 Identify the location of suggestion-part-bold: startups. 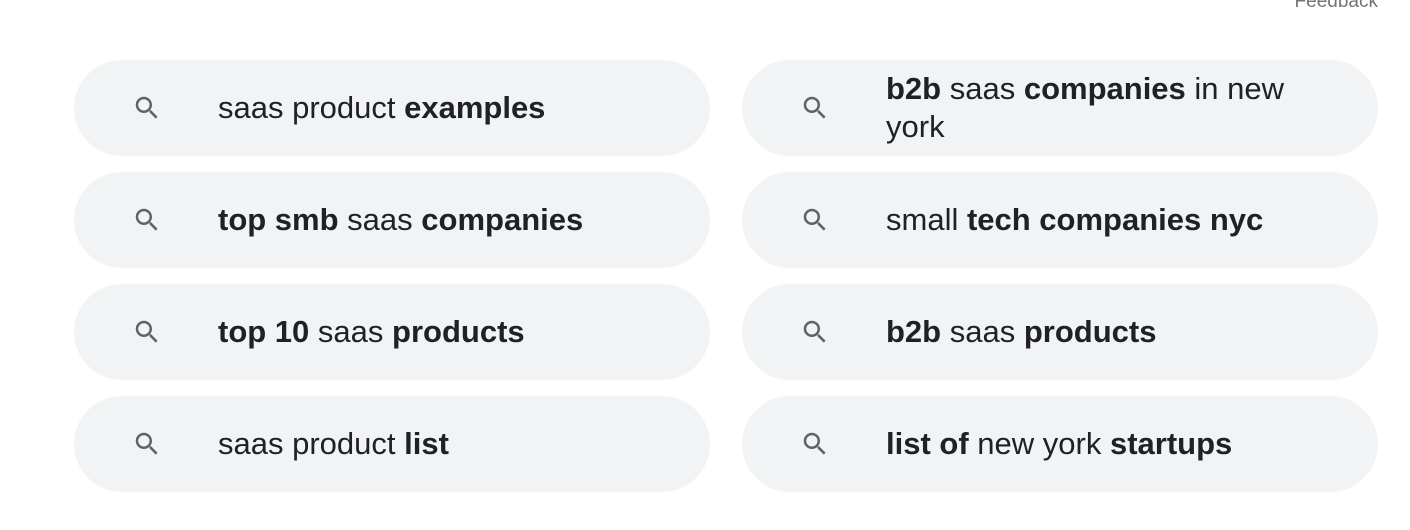
(1171, 443).